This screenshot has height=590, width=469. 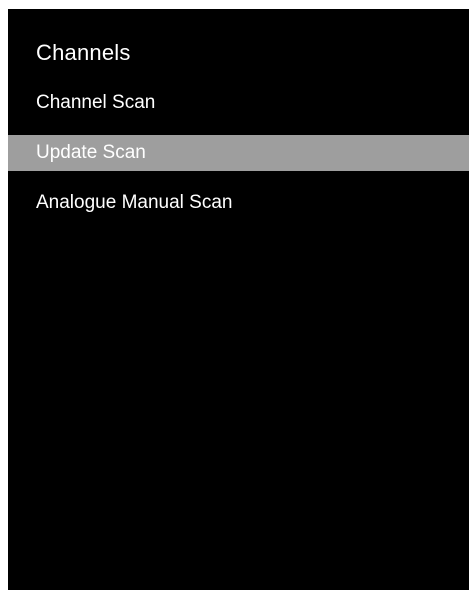 I want to click on menu-item-update-scan: Update Scan, so click(x=238, y=153).